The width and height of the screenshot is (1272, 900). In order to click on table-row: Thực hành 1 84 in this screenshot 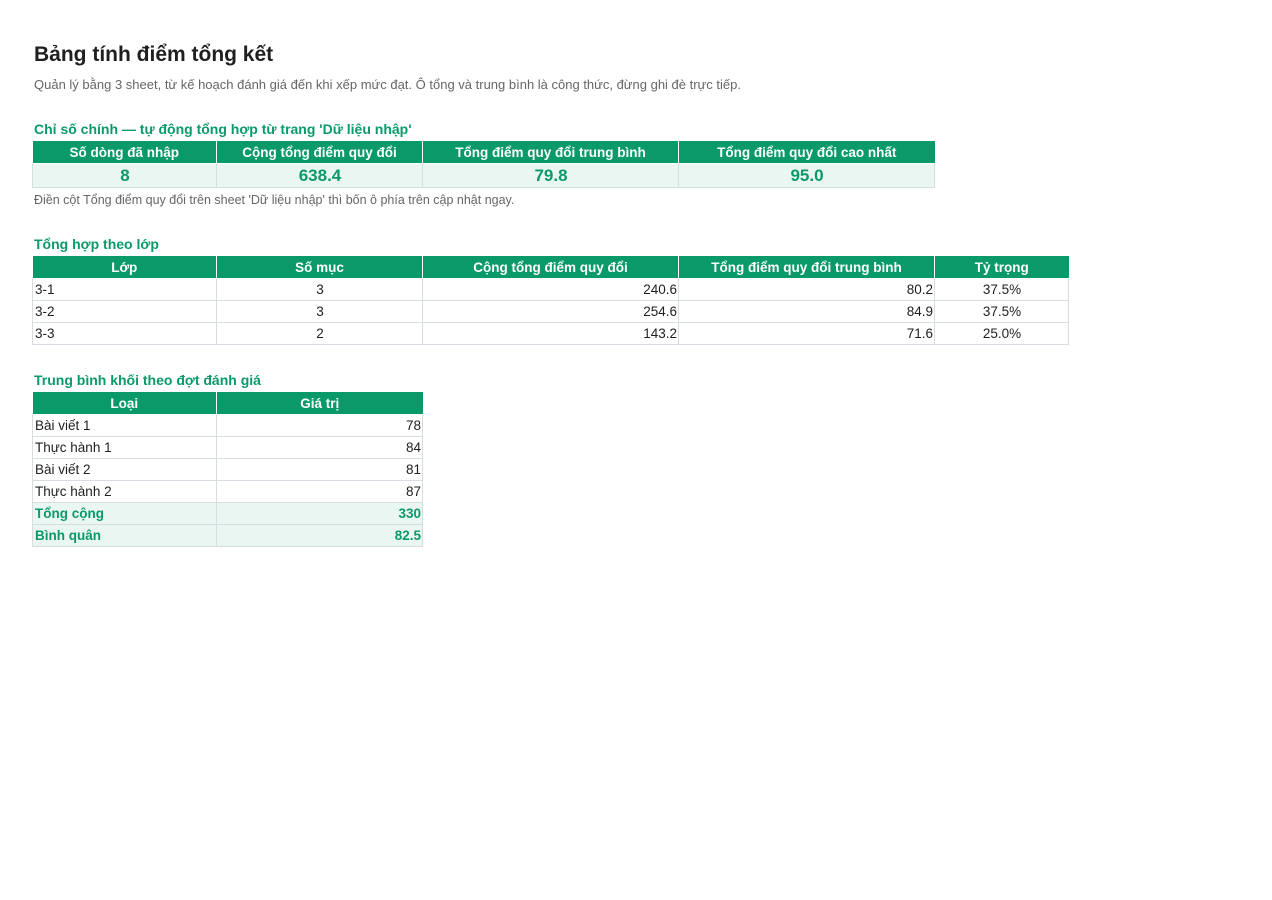, I will do `click(227, 447)`.